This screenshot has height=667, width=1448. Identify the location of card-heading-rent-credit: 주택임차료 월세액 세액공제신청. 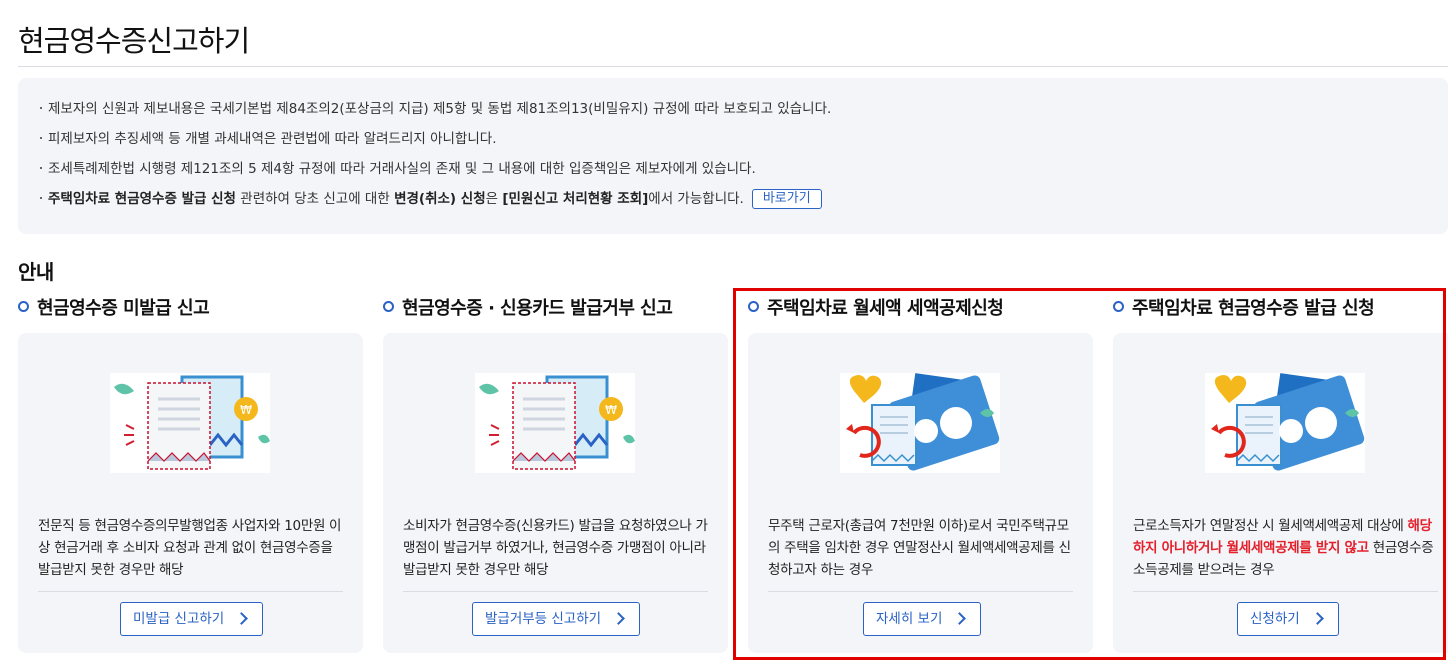
(876, 307).